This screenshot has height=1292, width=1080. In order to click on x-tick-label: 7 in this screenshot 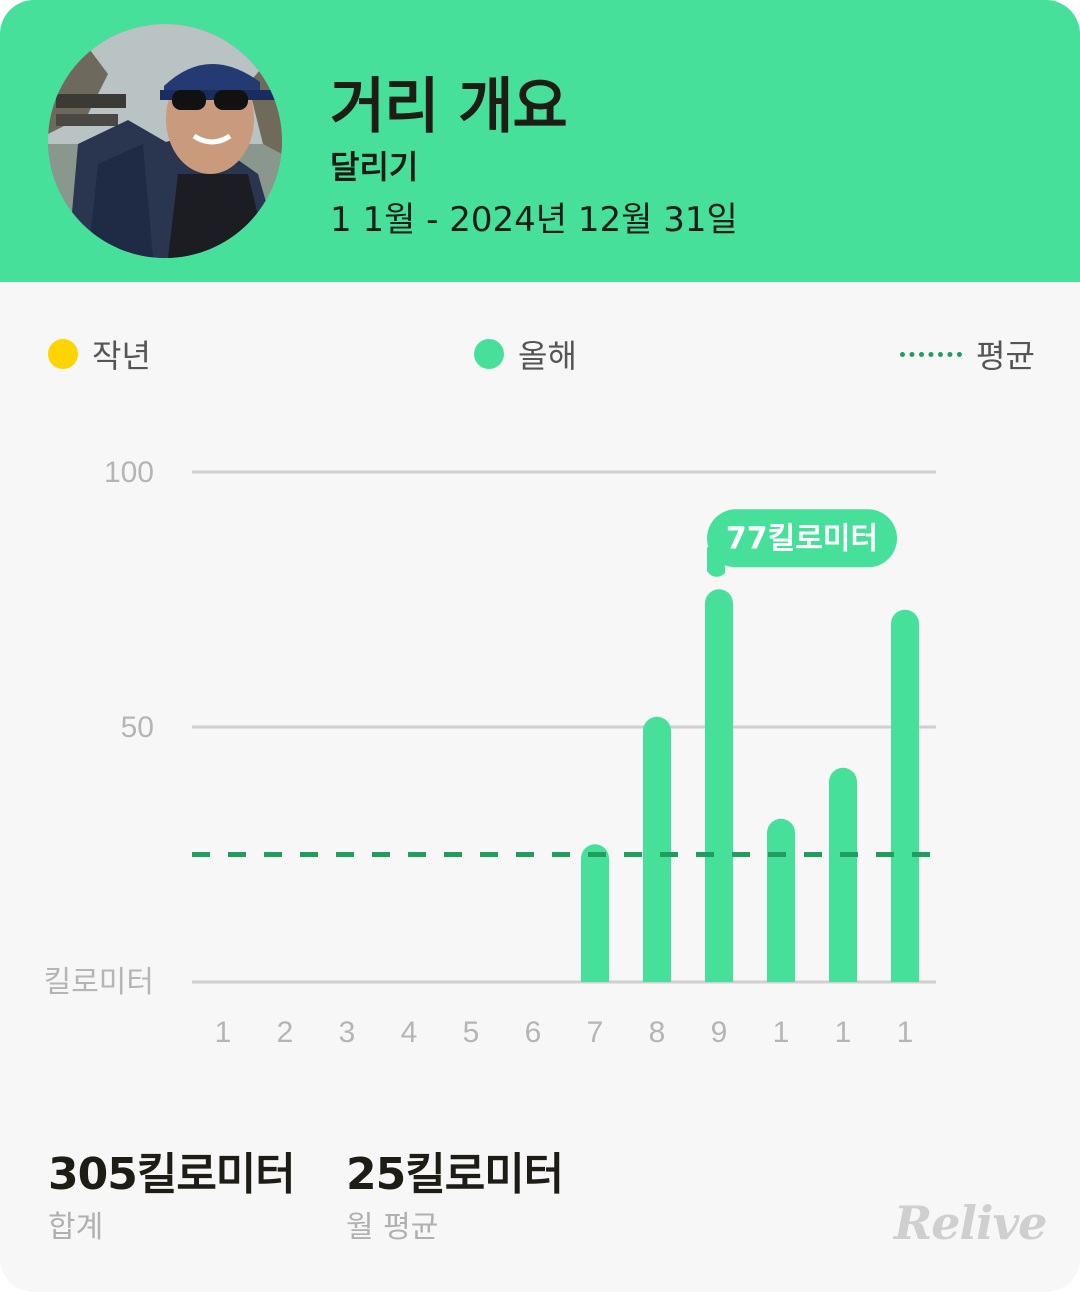, I will do `click(595, 1032)`.